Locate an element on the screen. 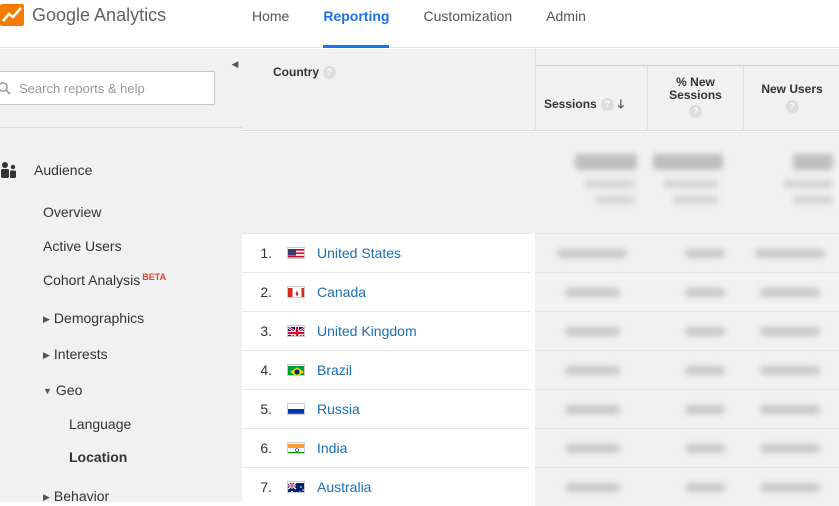 This screenshot has height=506, width=839. sidebar-item-audience: Audience is located at coordinates (46, 170).